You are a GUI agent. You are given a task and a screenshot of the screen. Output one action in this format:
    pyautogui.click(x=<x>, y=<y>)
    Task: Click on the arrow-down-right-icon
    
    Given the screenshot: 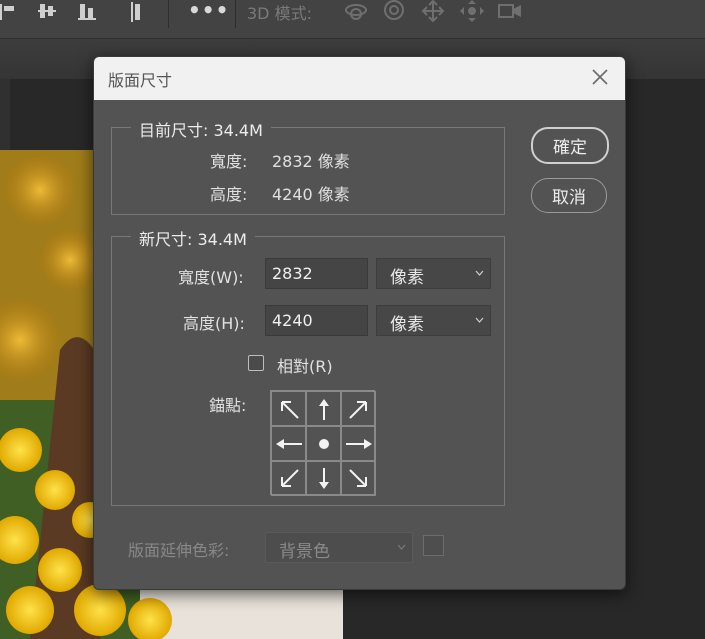 What is the action you would take?
    pyautogui.click(x=357, y=477)
    